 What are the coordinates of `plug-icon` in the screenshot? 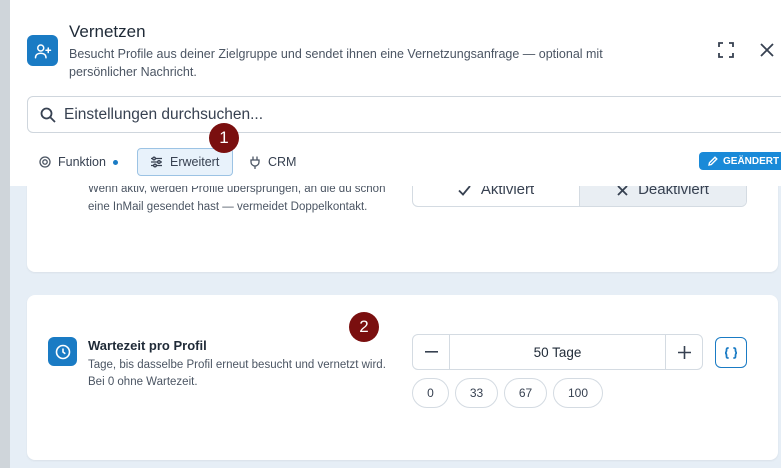 It's located at (255, 162).